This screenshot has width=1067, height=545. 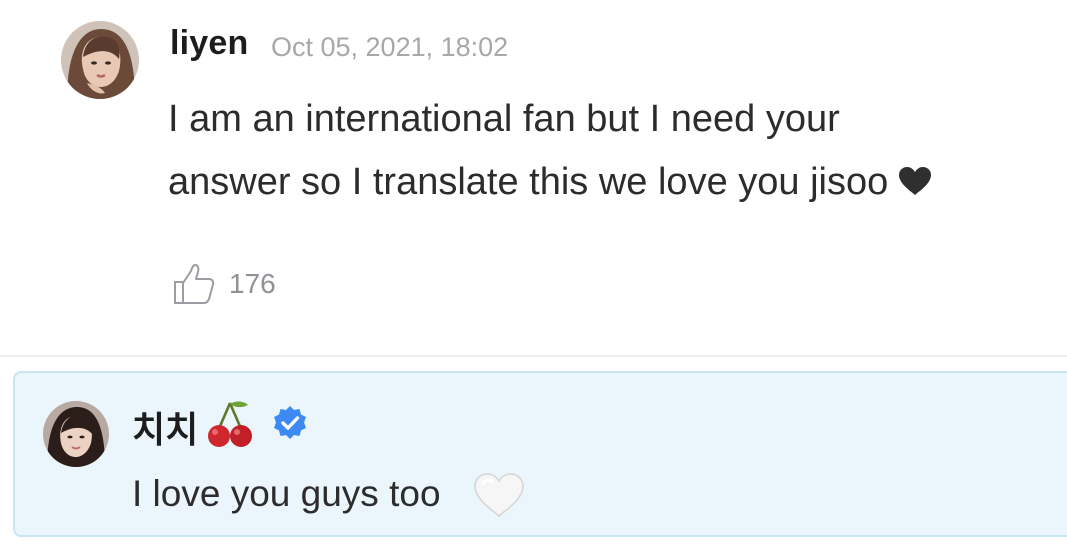 What do you see at coordinates (252, 283) in the screenshot?
I see `like-count: 176` at bounding box center [252, 283].